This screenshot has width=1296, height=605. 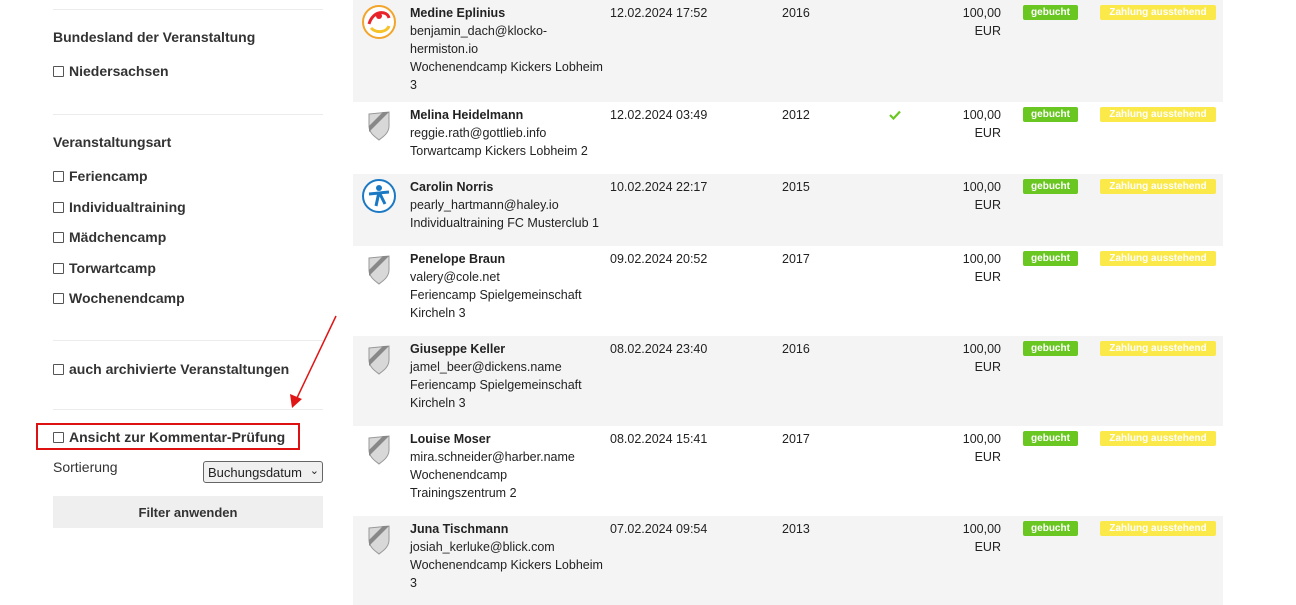 What do you see at coordinates (796, 187) in the screenshot?
I see `birth-year: 2015` at bounding box center [796, 187].